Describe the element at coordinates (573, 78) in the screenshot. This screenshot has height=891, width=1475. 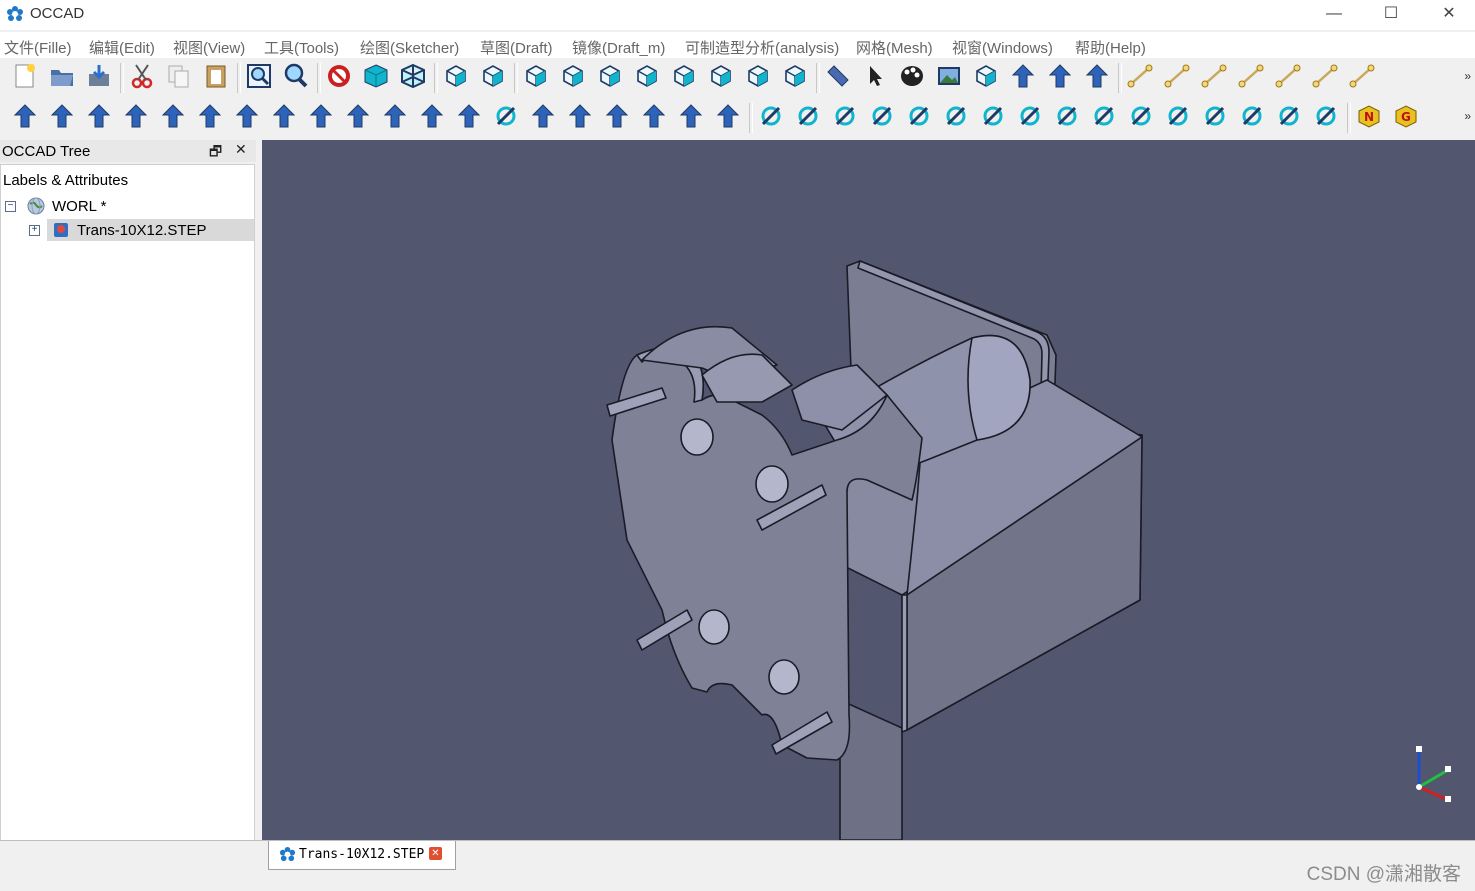
I see `front-view-button` at that location.